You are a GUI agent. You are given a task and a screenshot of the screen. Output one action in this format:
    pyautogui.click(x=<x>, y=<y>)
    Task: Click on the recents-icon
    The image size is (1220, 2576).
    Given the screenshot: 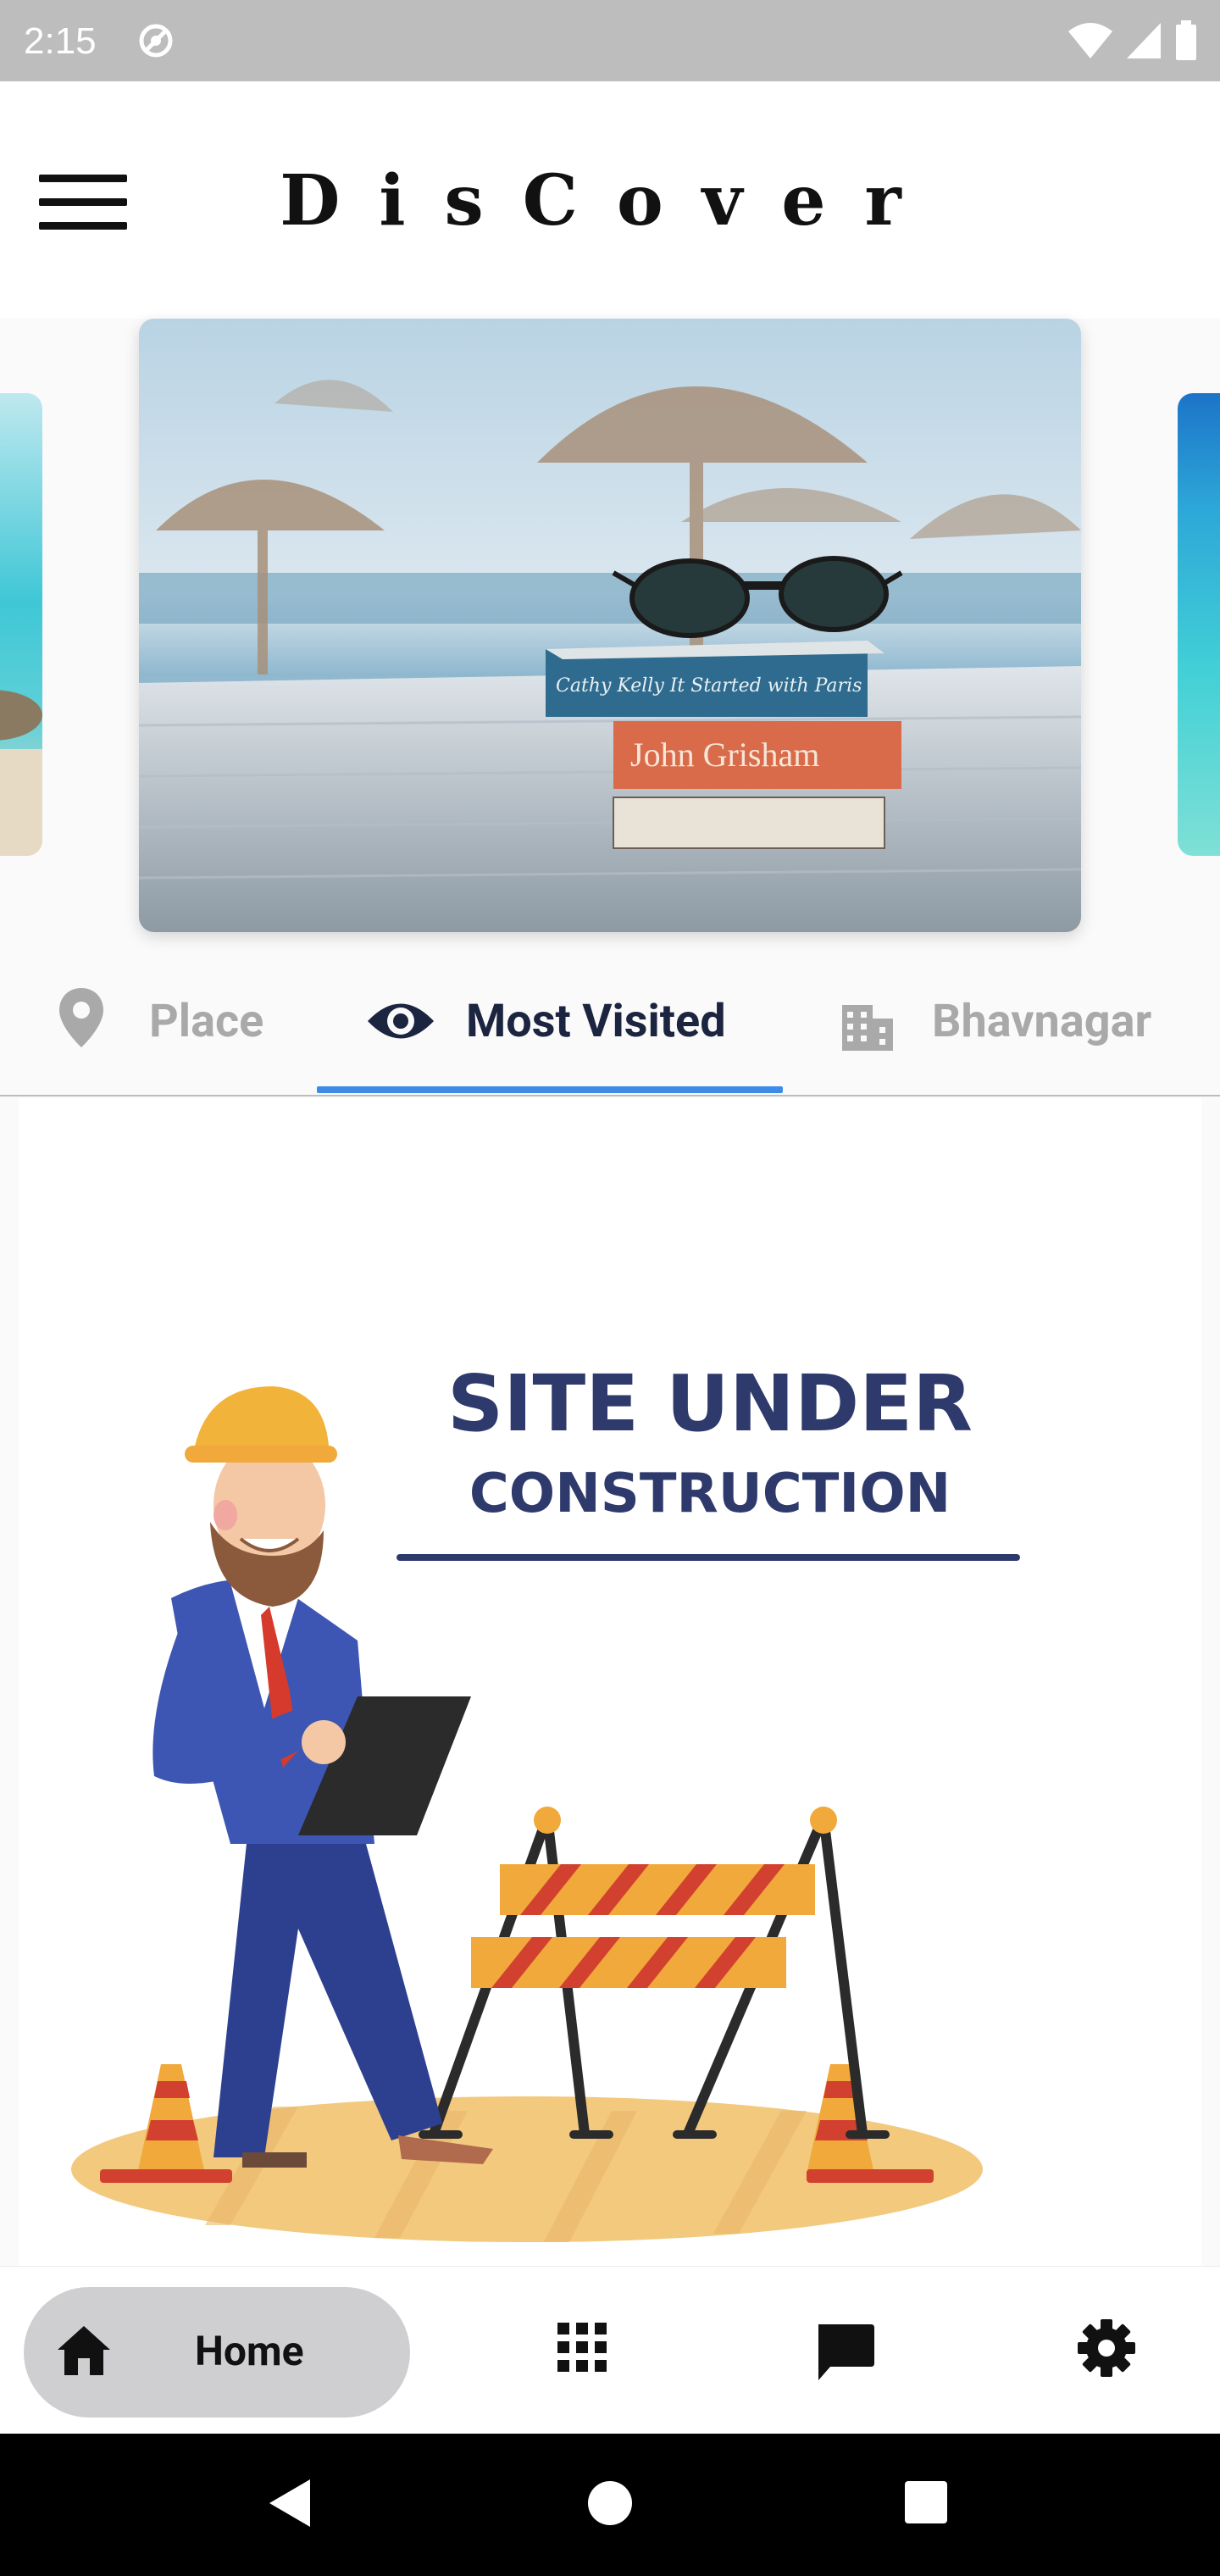 What is the action you would take?
    pyautogui.click(x=926, y=2504)
    